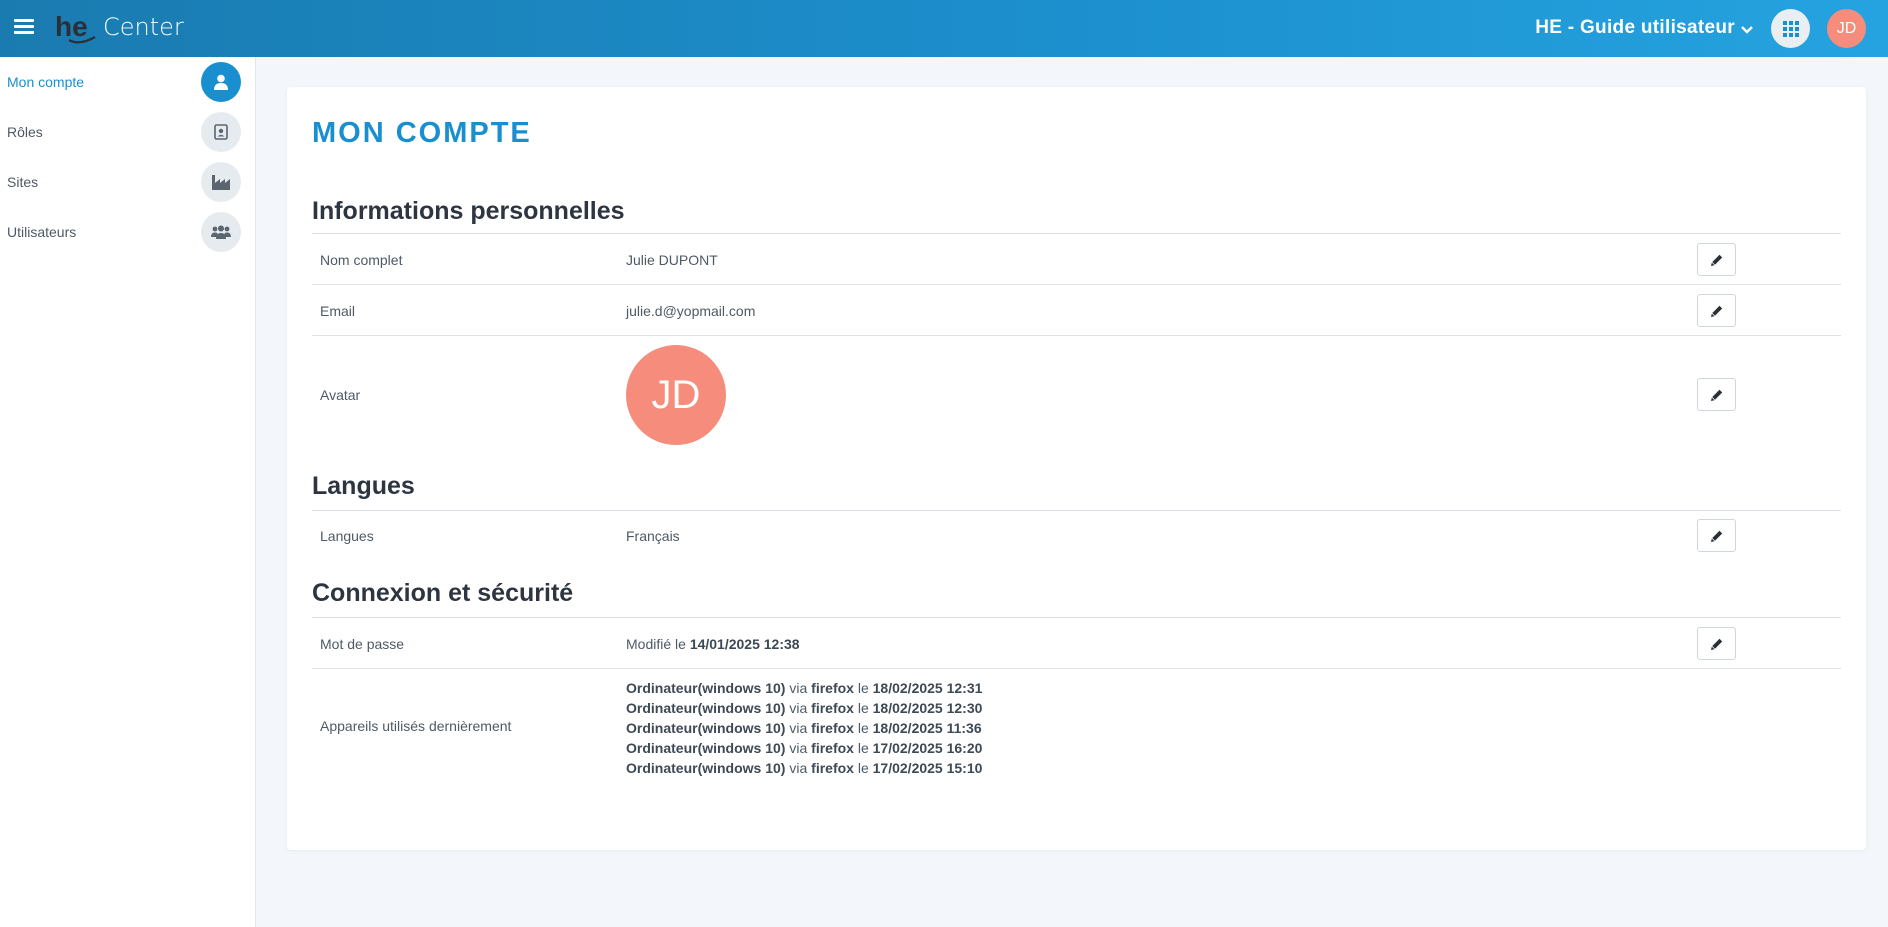 The height and width of the screenshot is (927, 1888). Describe the element at coordinates (422, 133) in the screenshot. I see `page-title: MON COMPTE` at that location.